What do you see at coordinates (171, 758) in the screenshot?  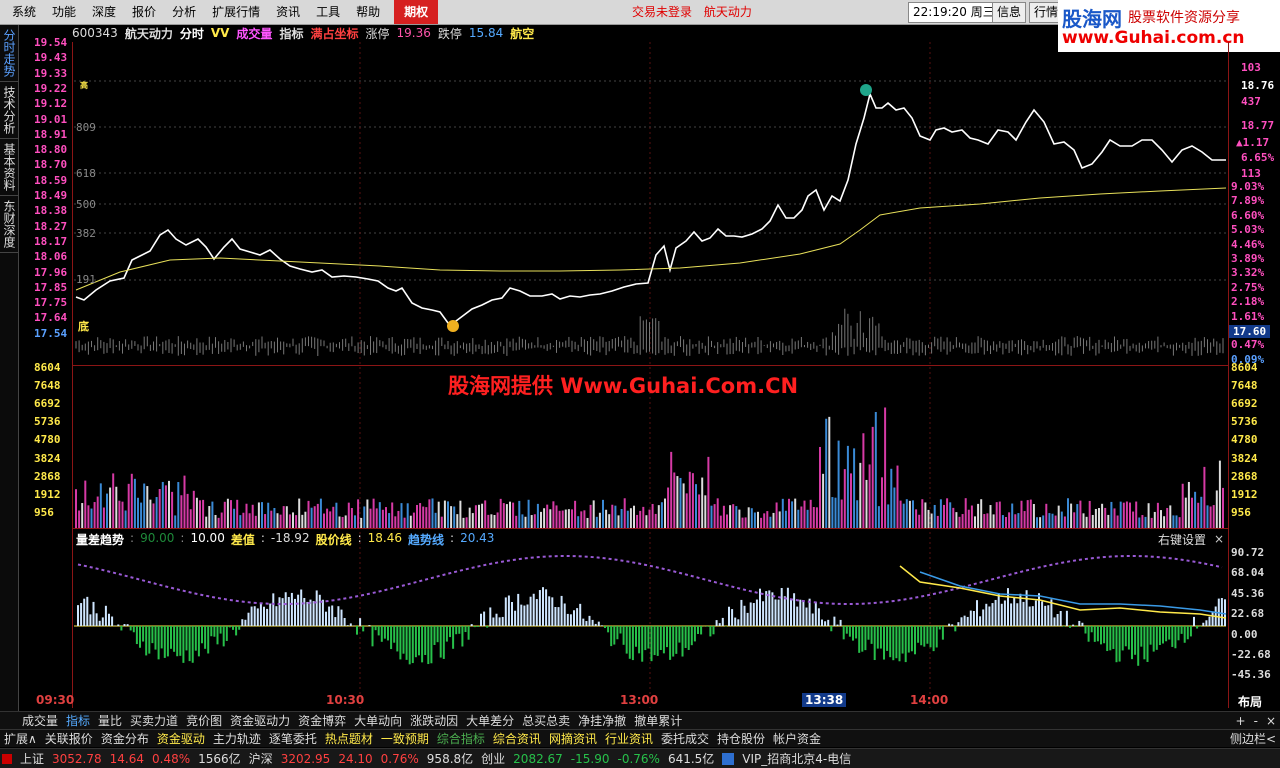 I see `sh-pct: 0.48%` at bounding box center [171, 758].